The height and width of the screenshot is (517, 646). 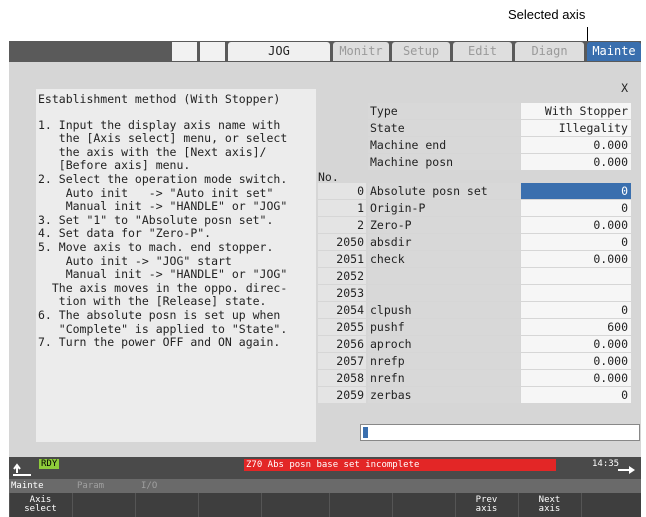 What do you see at coordinates (163, 287) in the screenshot?
I see `instruction-line: The axis moves in the oppo. direc-` at bounding box center [163, 287].